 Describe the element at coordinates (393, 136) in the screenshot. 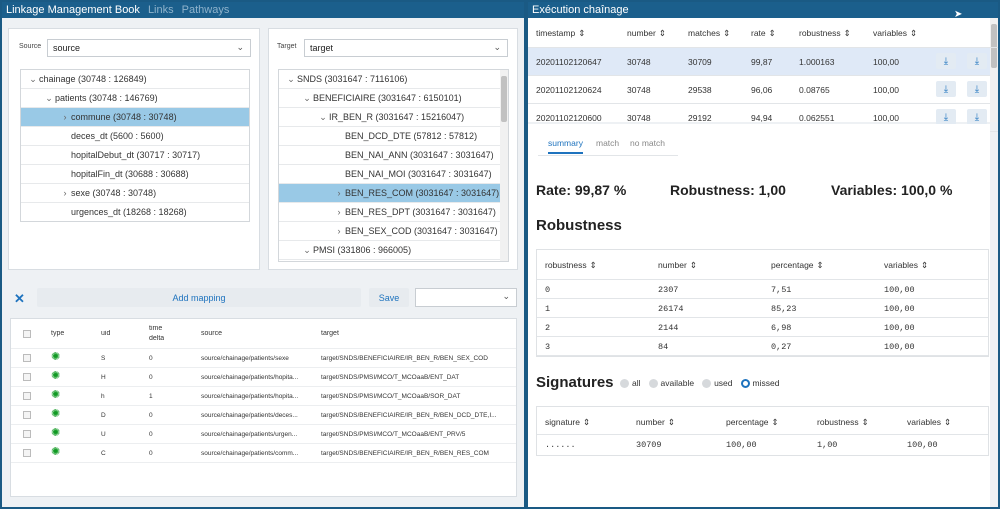

I see `tree-node: BEN_DCD_DTE (57812 : 57812)` at that location.